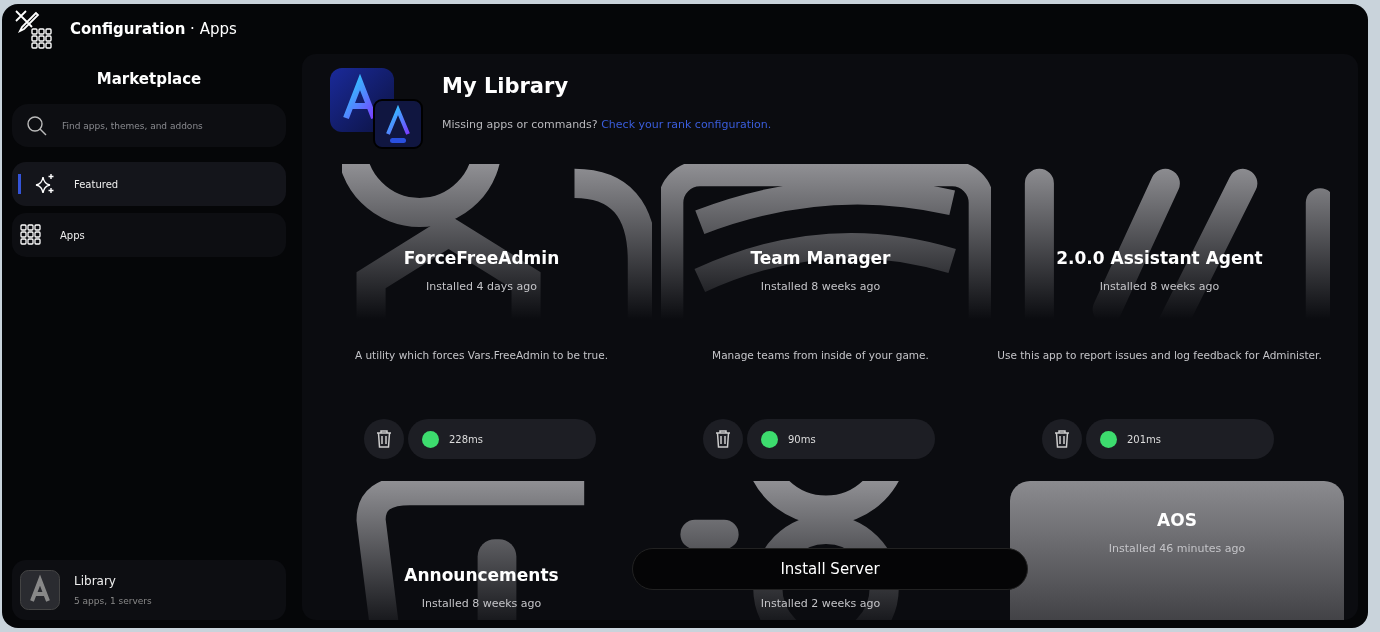 The image size is (1380, 632). Describe the element at coordinates (1144, 439) in the screenshot. I see `latency-text: 201ms` at that location.